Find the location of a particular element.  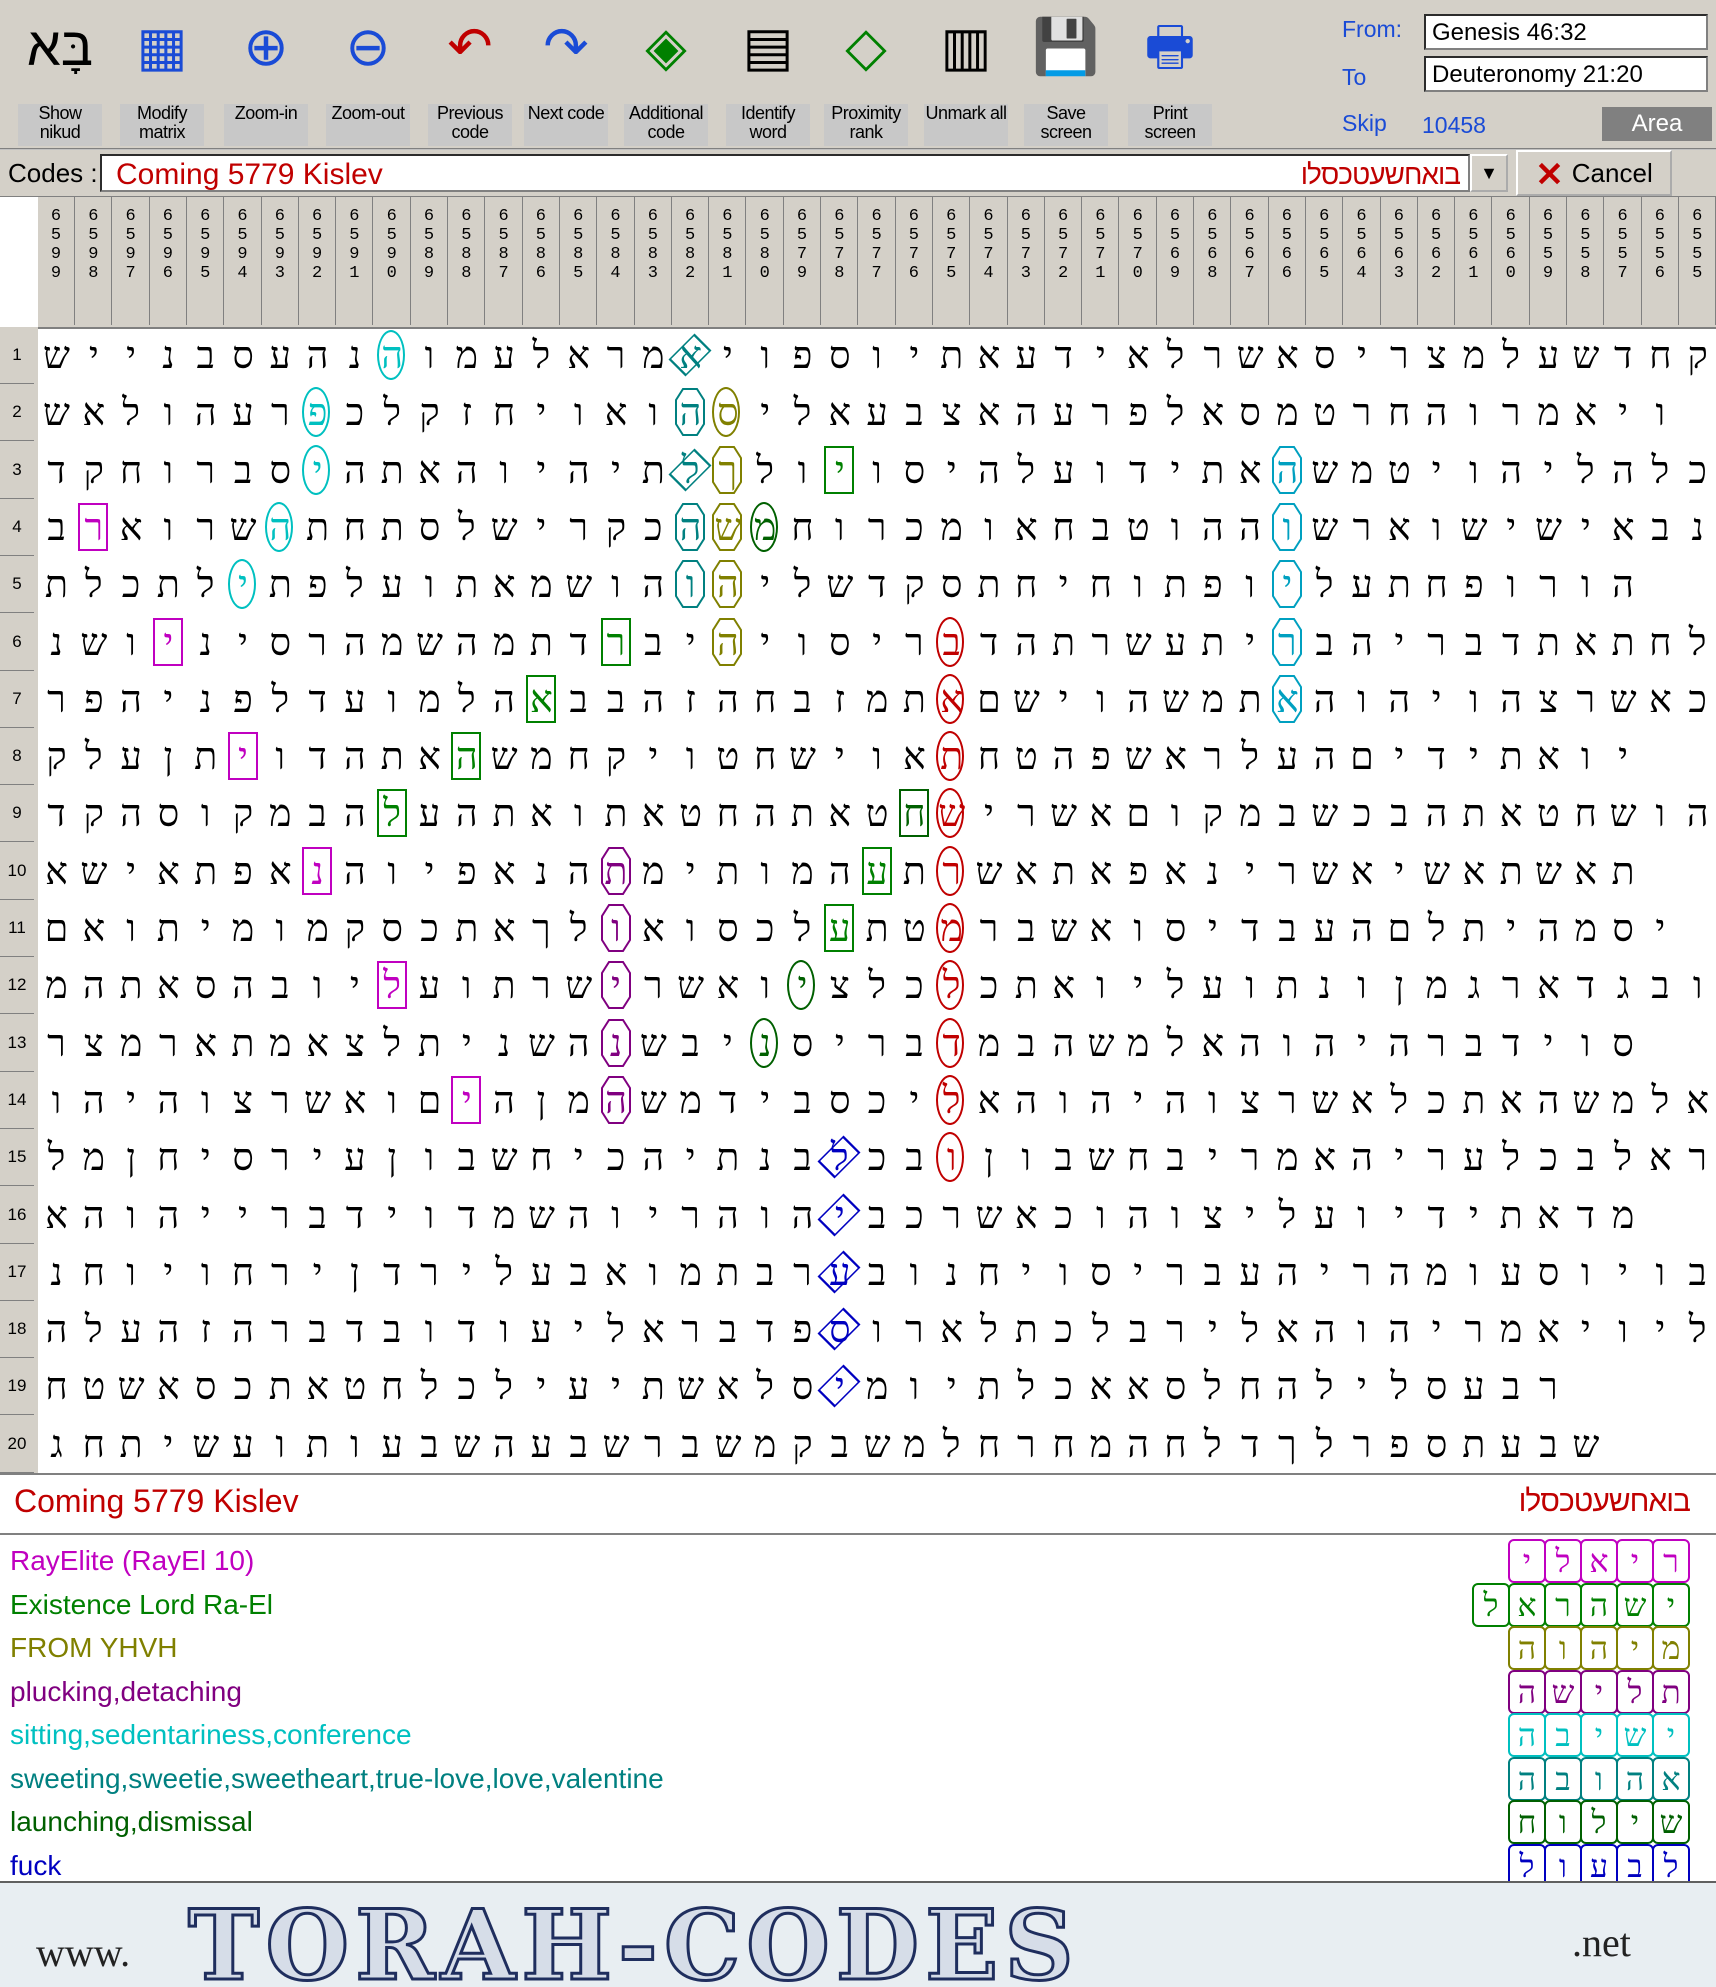

matrix-cell: כ is located at coordinates (765, 928).